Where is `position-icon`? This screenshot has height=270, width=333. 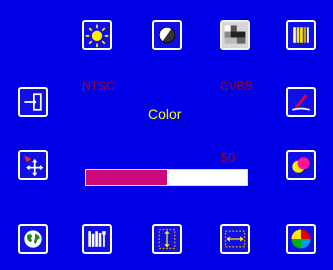 position-icon is located at coordinates (34, 166).